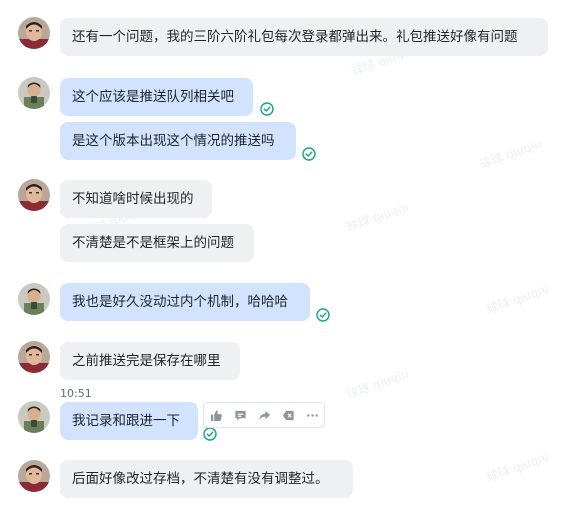 Image resolution: width=567 pixels, height=512 pixels. Describe the element at coordinates (312, 415) in the screenshot. I see `more-icon` at that location.